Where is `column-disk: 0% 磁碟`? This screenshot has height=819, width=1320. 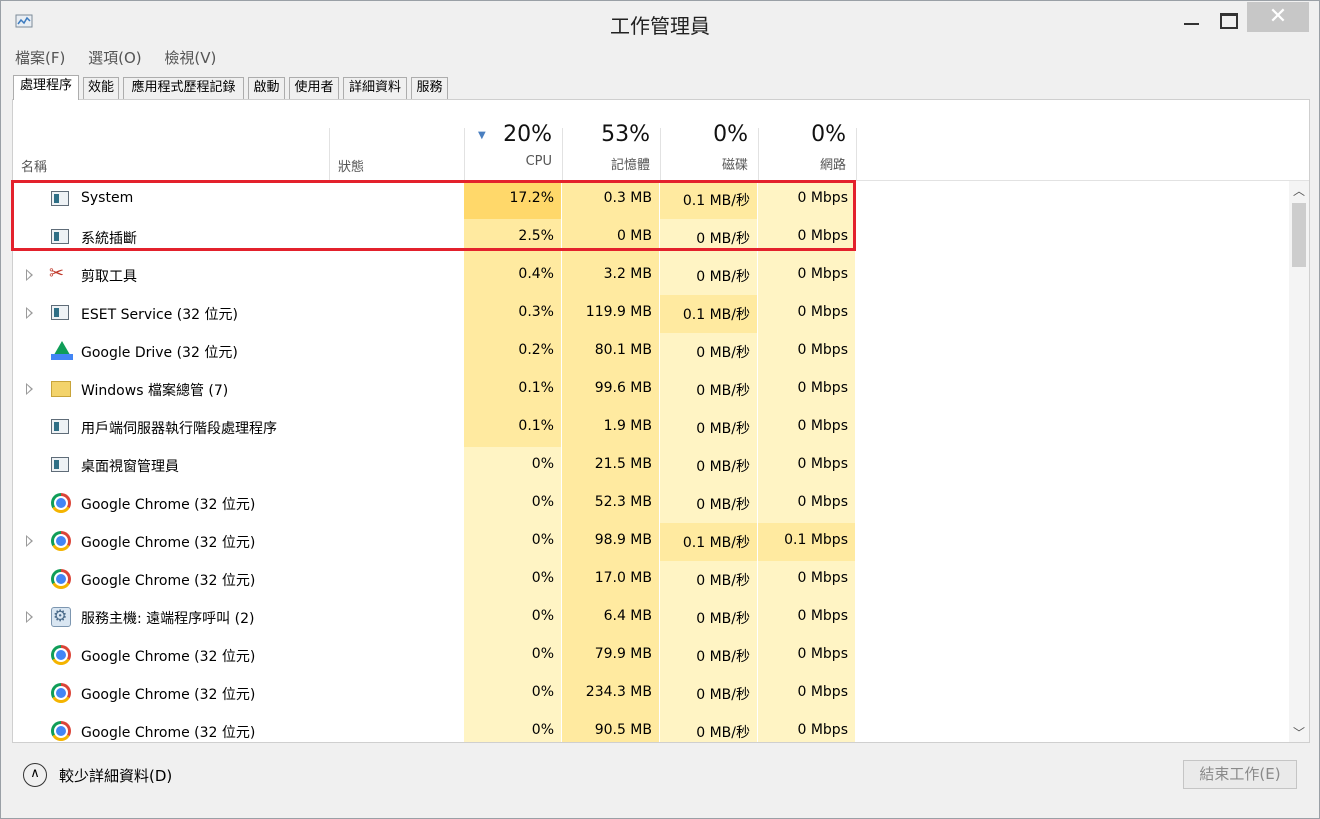
column-disk: 0% 磁碟 is located at coordinates (700, 147).